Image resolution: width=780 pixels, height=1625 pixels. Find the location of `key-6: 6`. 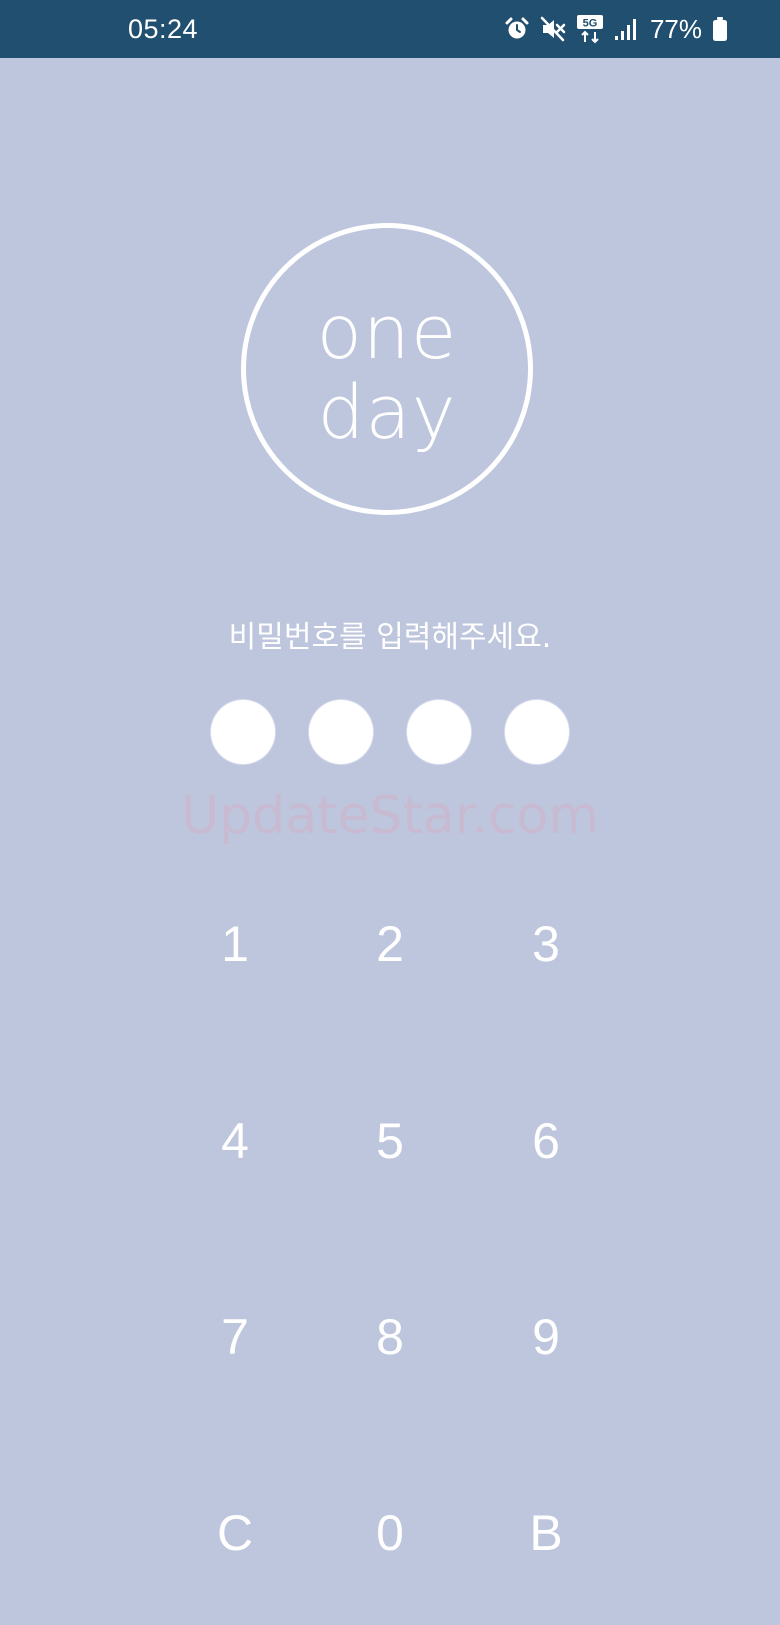

key-6: 6 is located at coordinates (546, 1141).